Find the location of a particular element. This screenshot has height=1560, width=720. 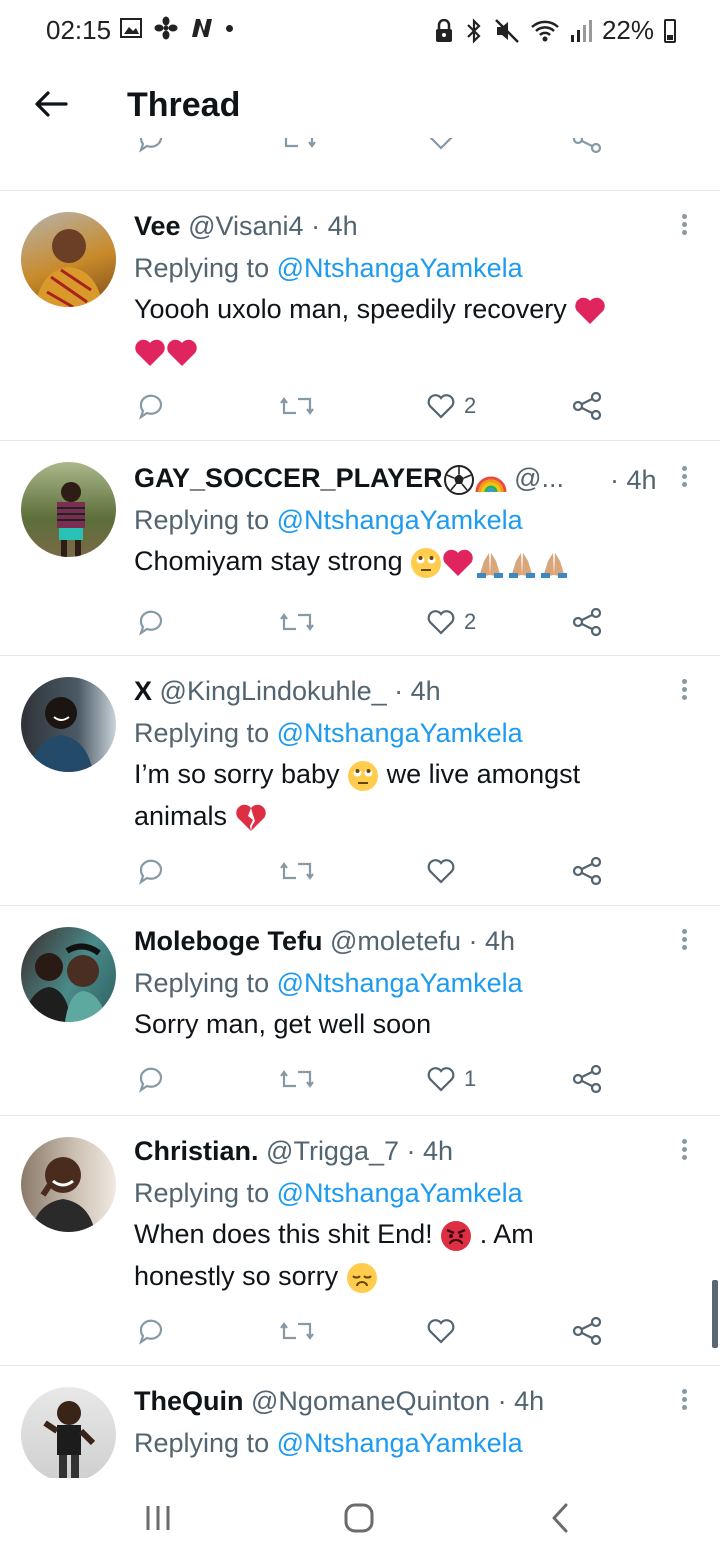

like-button: 1 is located at coordinates (451, 1079).